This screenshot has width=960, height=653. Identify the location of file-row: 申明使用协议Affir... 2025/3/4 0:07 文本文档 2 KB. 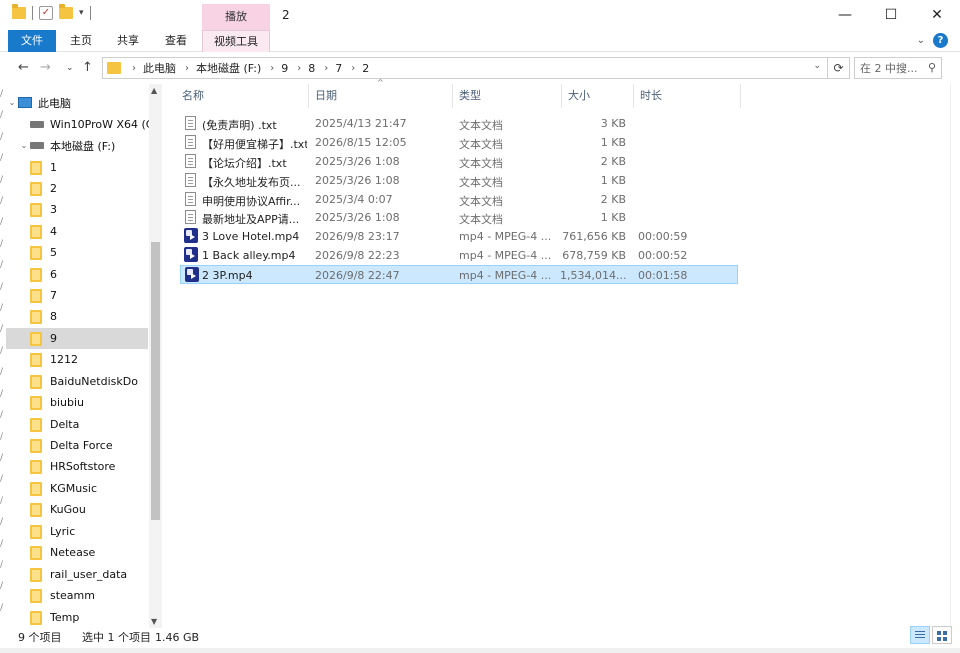
(459, 199).